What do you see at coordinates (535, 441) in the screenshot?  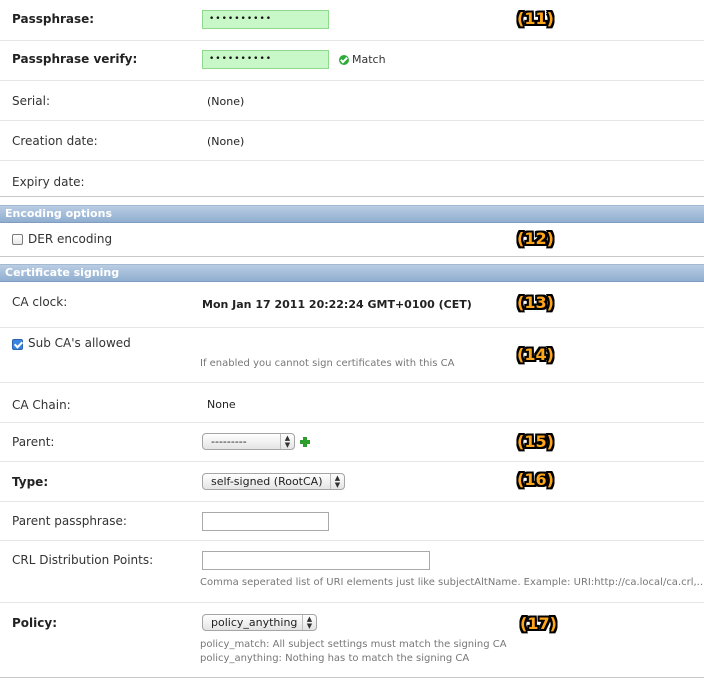 I see `annotation-badge-15: (15)` at bounding box center [535, 441].